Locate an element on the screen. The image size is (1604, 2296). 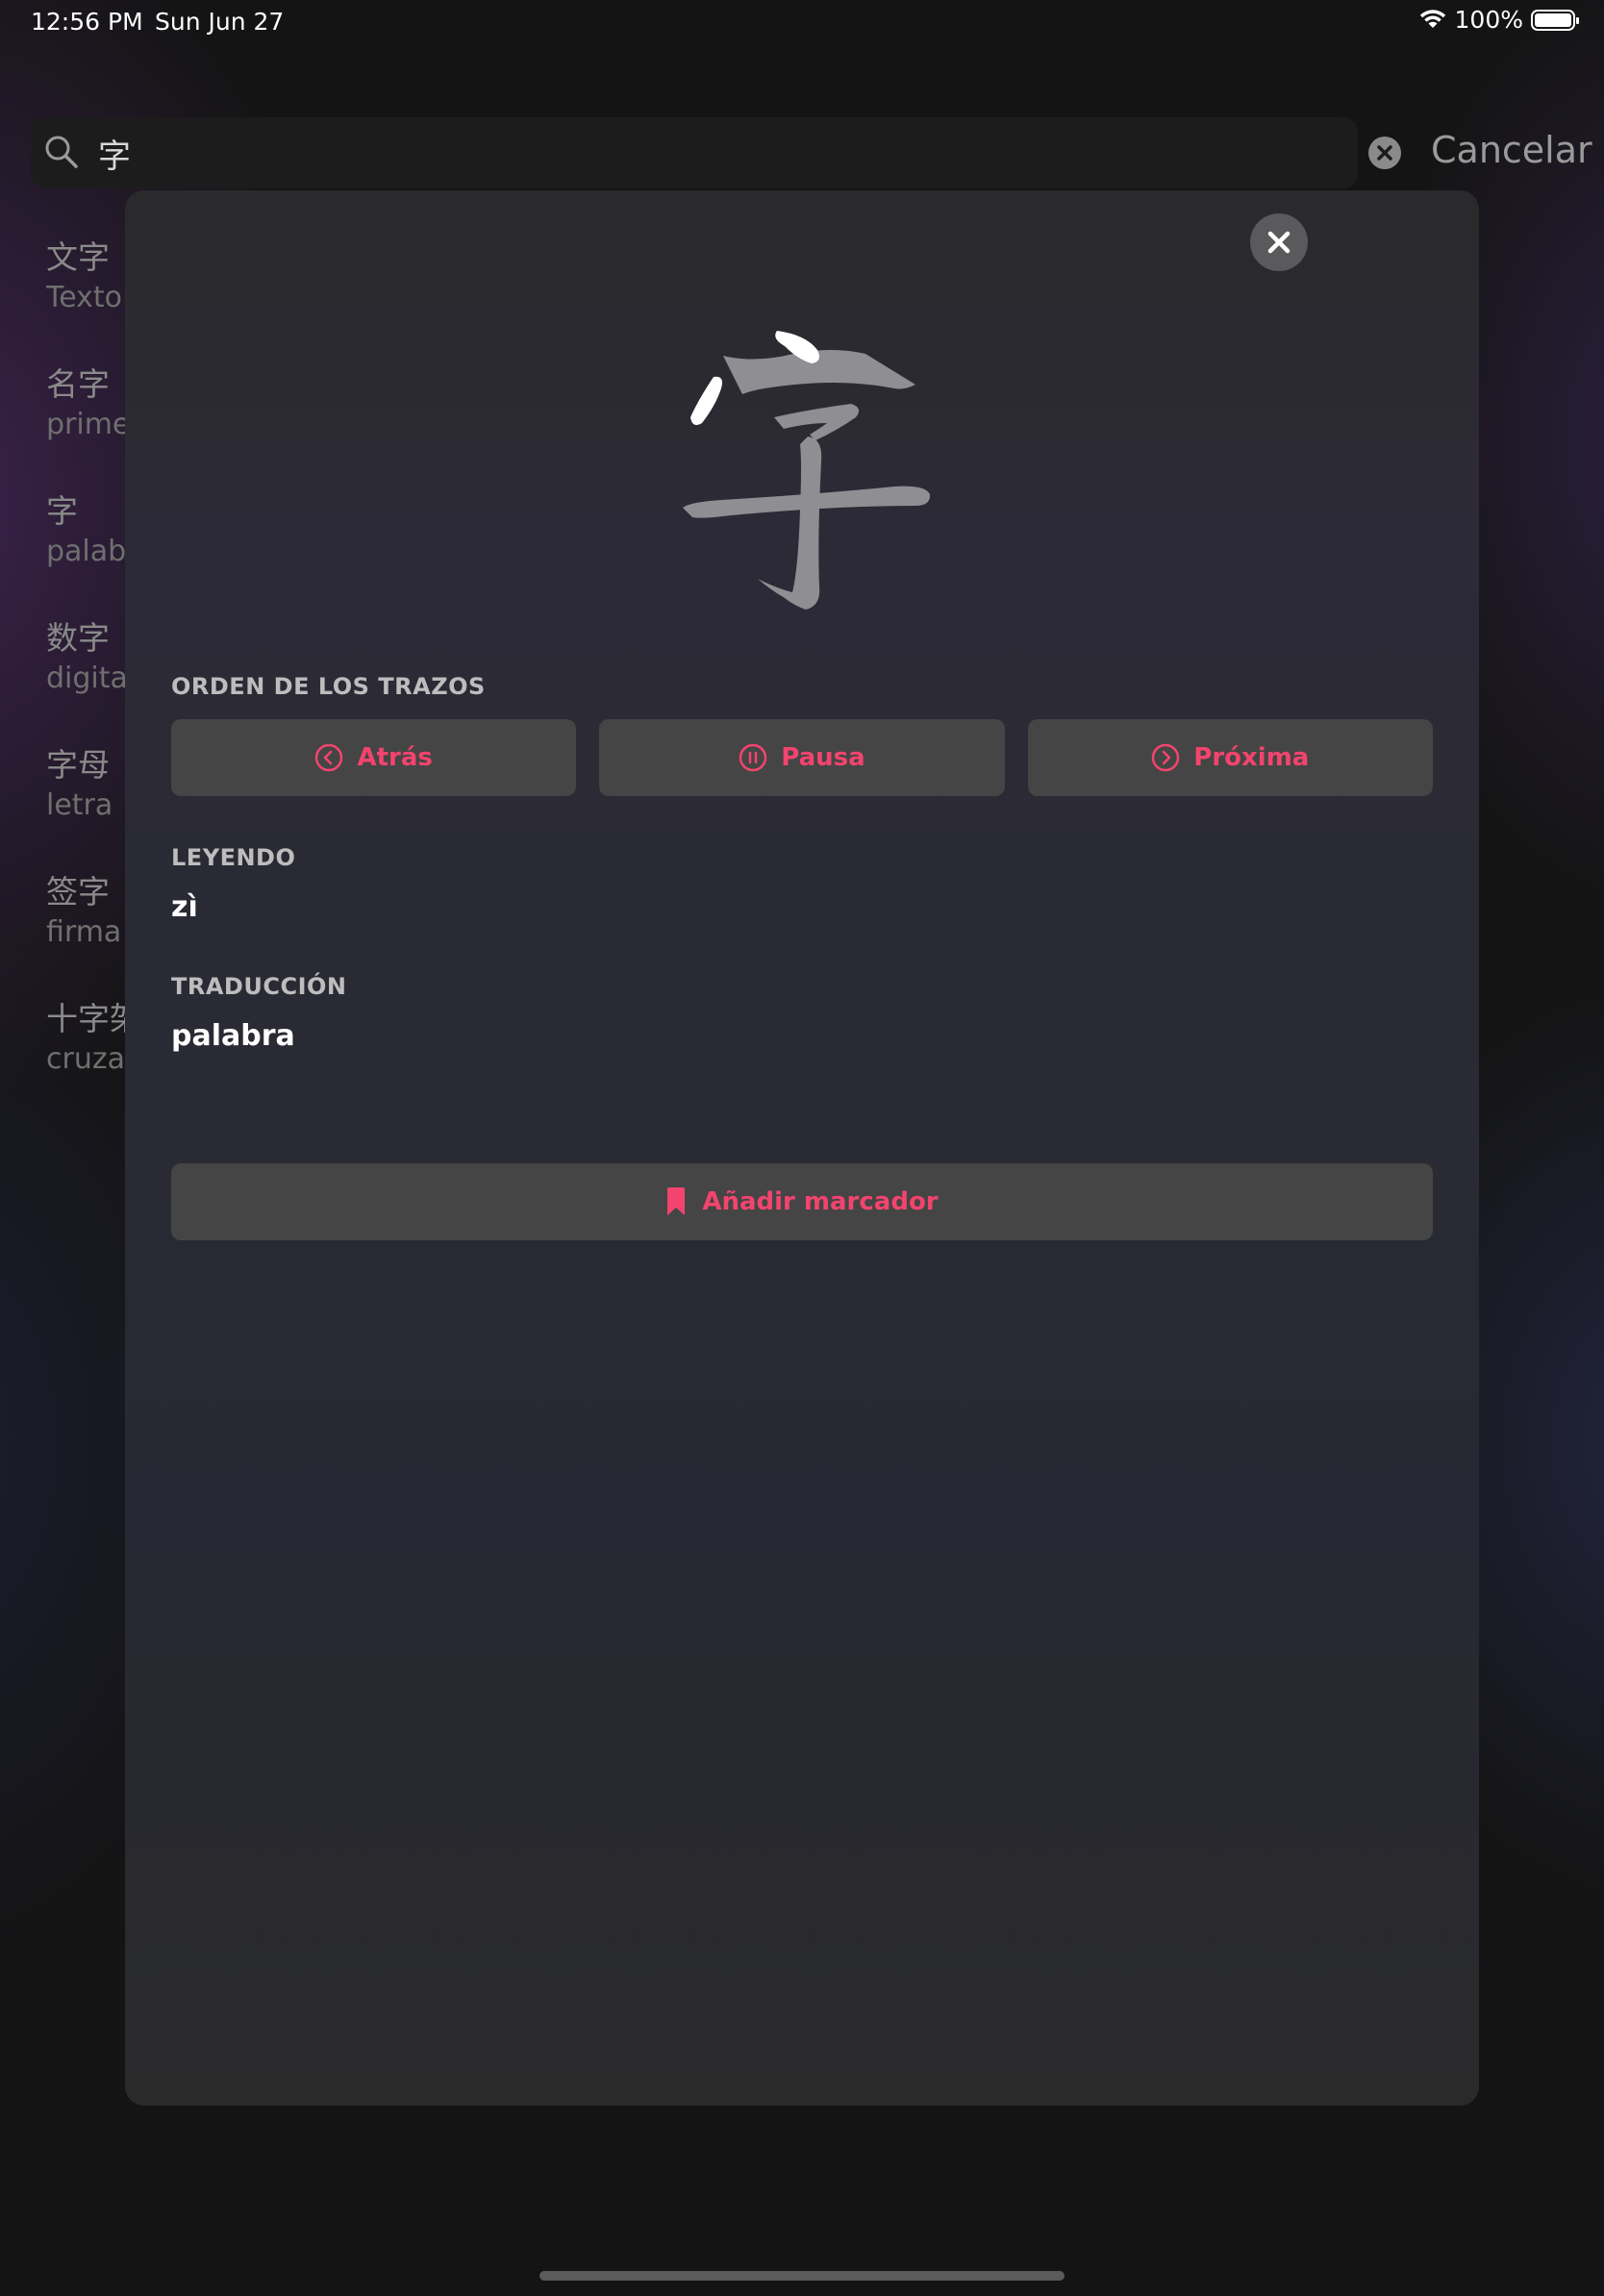
list-item: 字母 letra is located at coordinates (89, 807).